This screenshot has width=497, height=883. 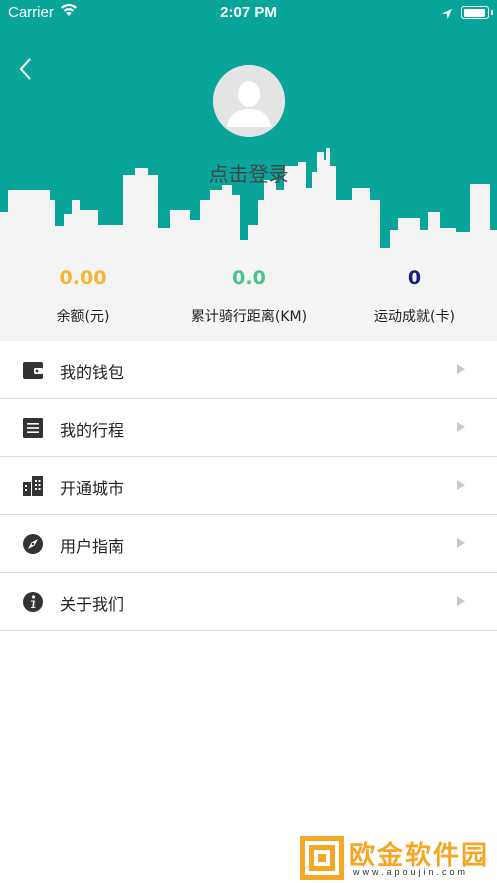 What do you see at coordinates (414, 317) in the screenshot?
I see `stat-achievement-label: 运动成就(卡)` at bounding box center [414, 317].